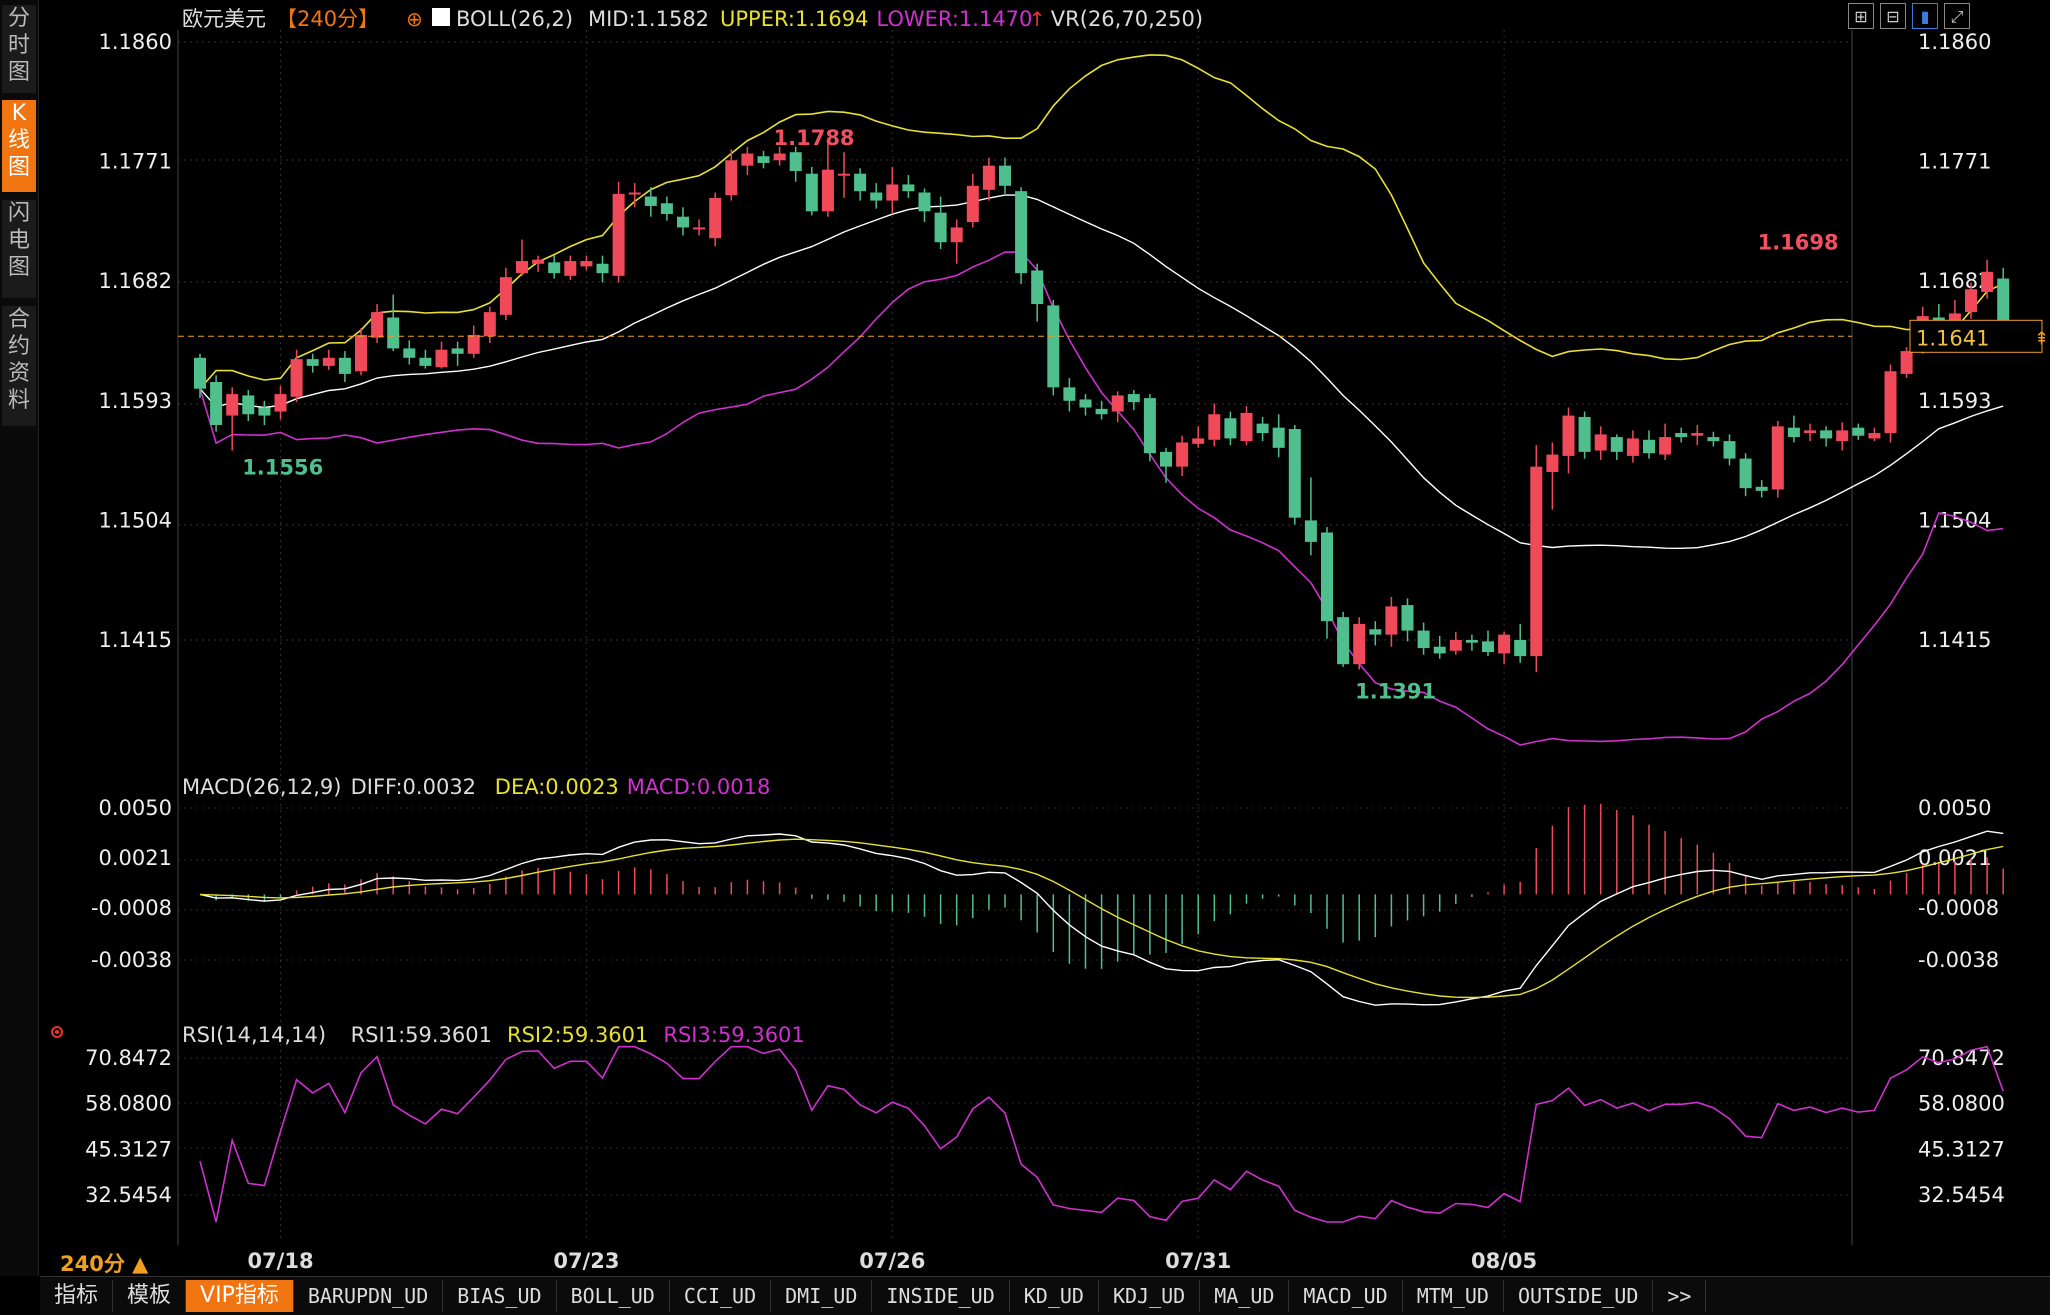 Image resolution: width=2050 pixels, height=1315 pixels. I want to click on indicator-tab-0: 指标, so click(77, 1296).